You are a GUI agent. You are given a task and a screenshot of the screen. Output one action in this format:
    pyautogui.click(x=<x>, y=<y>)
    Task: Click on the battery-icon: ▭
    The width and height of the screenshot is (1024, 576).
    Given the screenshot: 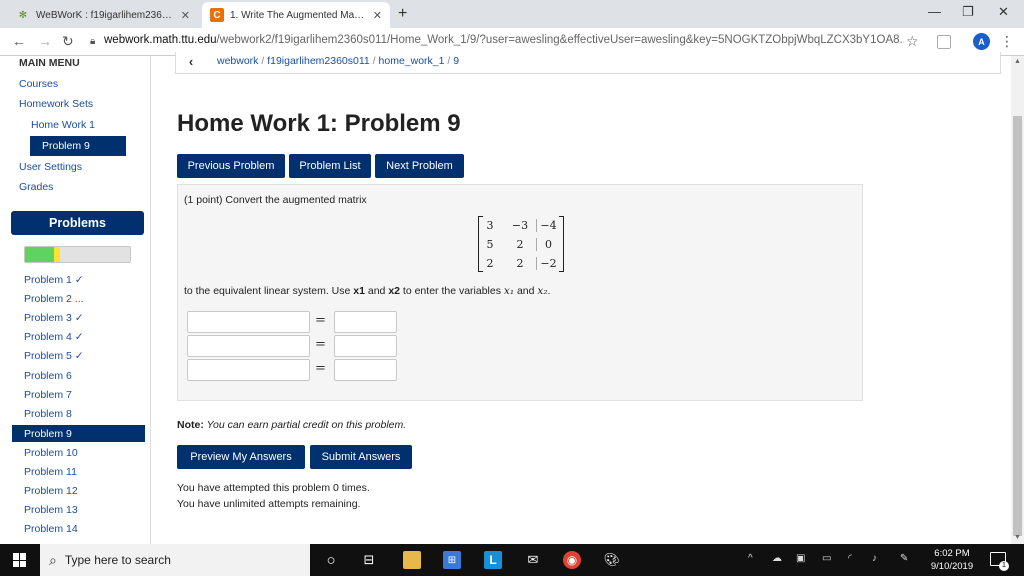 What is the action you would take?
    pyautogui.click(x=826, y=558)
    